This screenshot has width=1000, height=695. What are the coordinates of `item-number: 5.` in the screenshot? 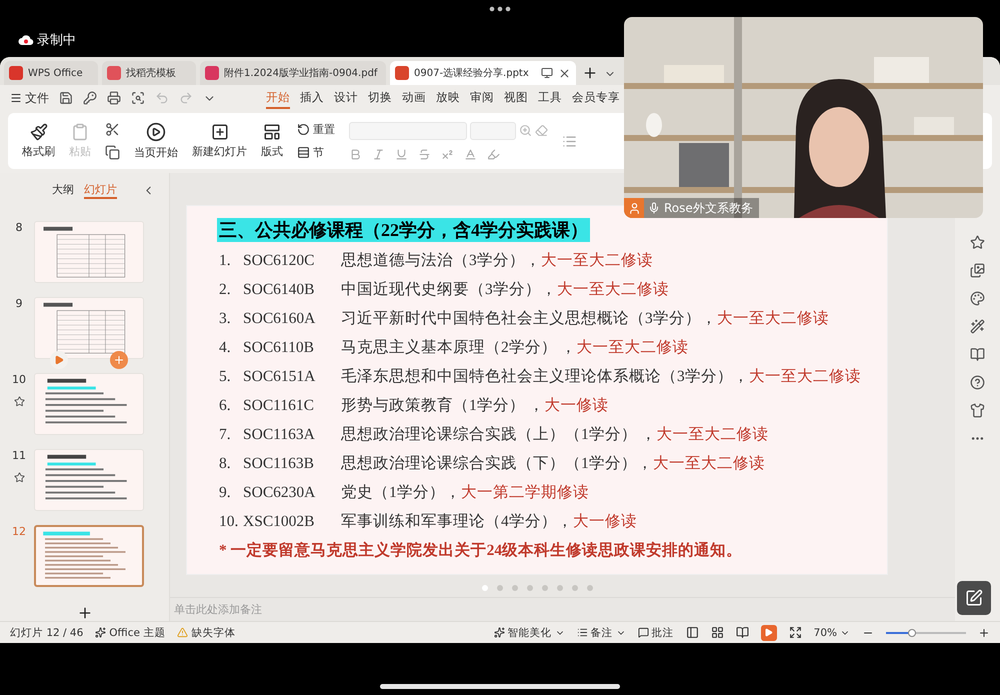 It's located at (225, 377).